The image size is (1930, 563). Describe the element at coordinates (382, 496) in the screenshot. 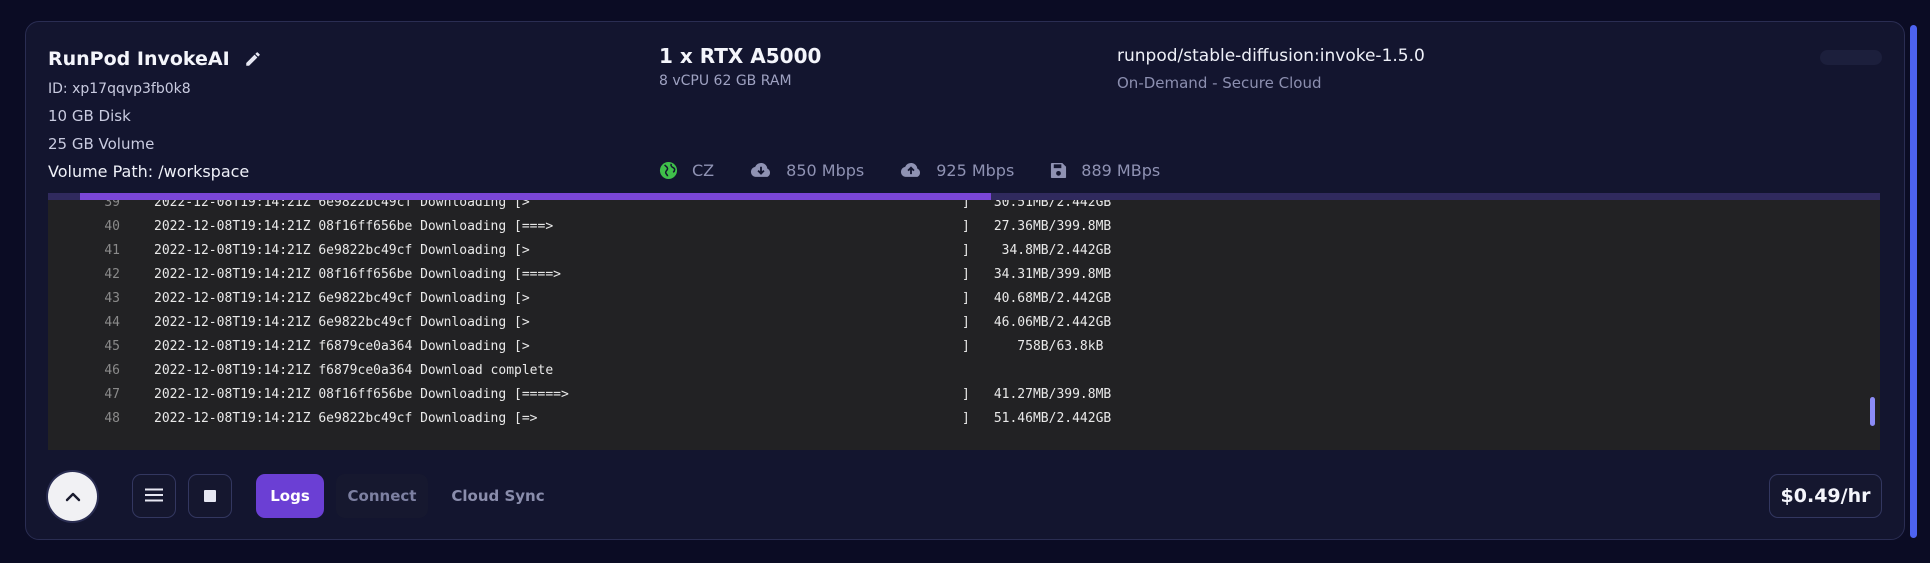

I see `tab-connect: Connect` at that location.